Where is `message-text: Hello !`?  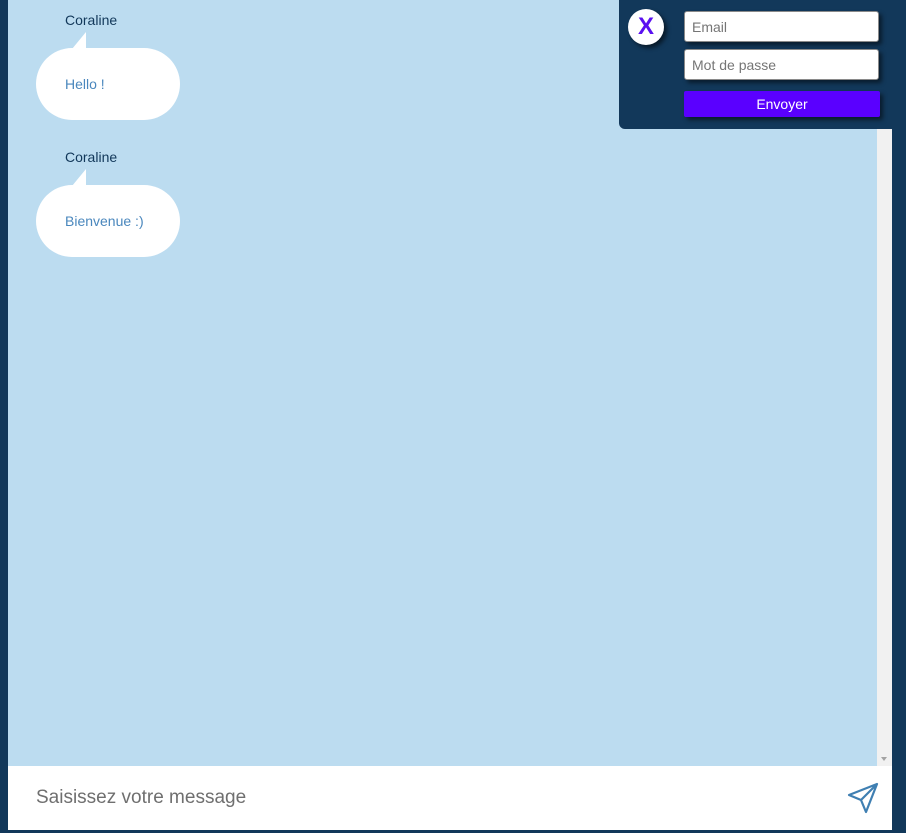 message-text: Hello ! is located at coordinates (85, 84).